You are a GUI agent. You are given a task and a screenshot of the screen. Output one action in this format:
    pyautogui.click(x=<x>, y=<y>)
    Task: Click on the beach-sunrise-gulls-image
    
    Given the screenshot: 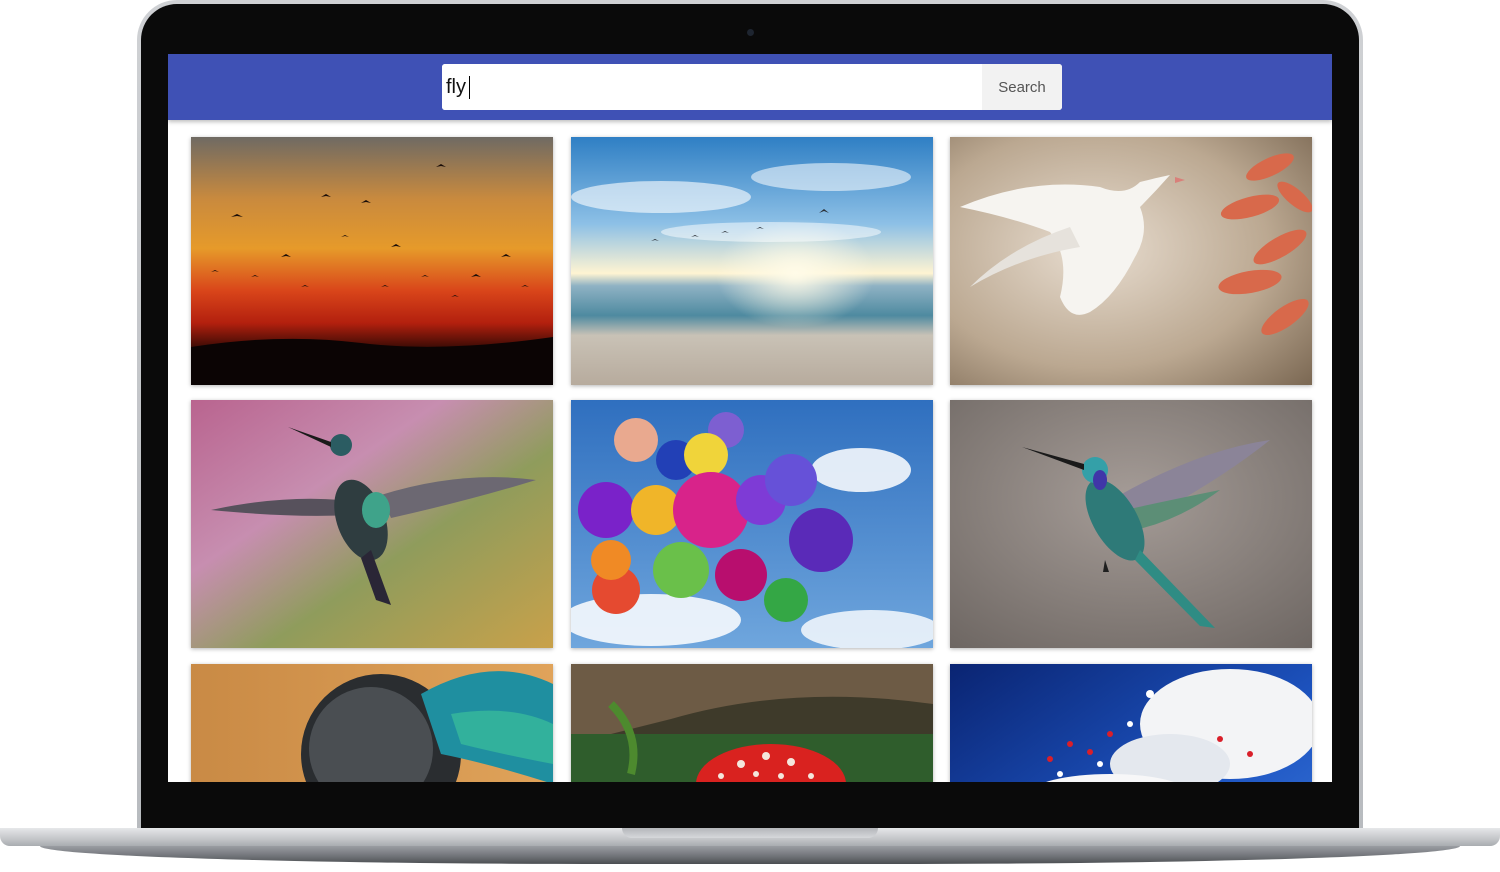 What is the action you would take?
    pyautogui.click(x=752, y=261)
    